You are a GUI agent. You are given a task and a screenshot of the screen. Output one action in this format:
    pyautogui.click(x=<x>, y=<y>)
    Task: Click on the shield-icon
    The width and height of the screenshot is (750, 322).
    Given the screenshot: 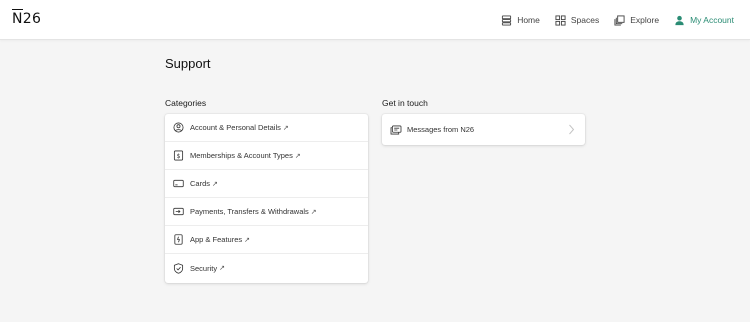 What is the action you would take?
    pyautogui.click(x=178, y=268)
    